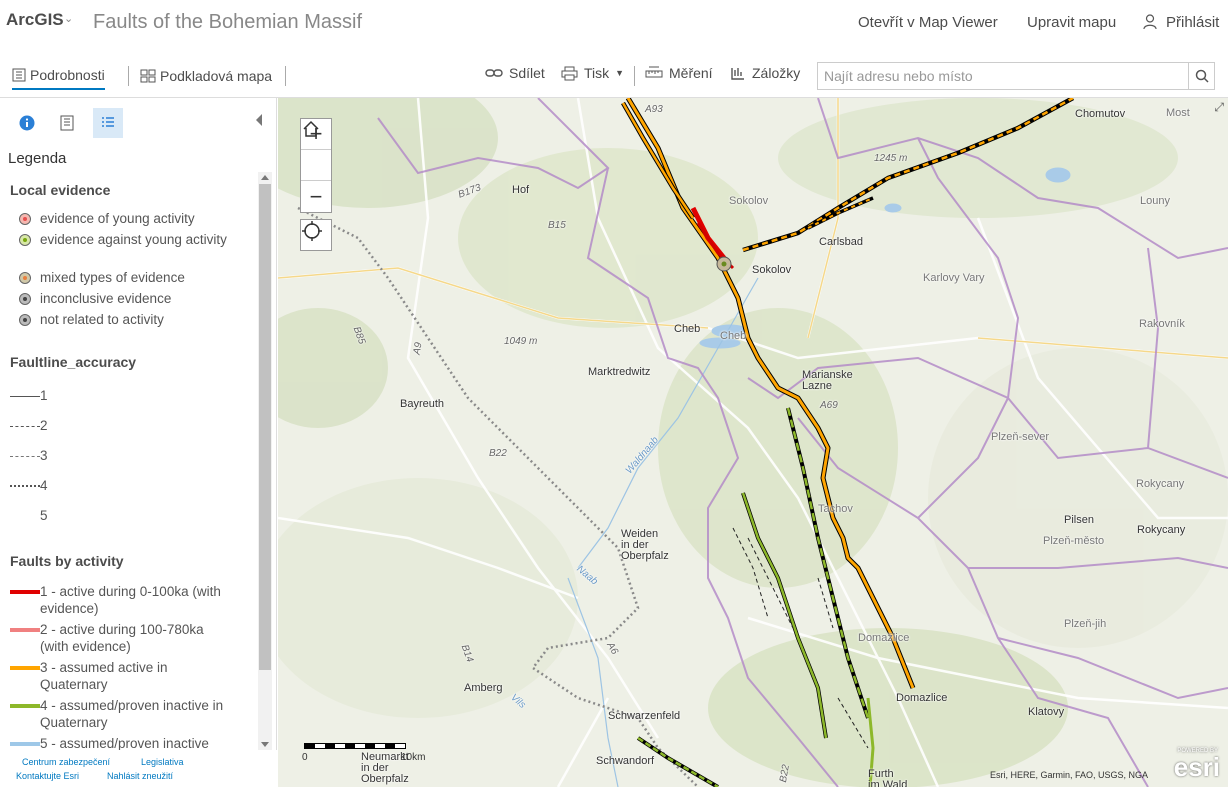 This screenshot has width=1228, height=787. I want to click on locate-button, so click(316, 235).